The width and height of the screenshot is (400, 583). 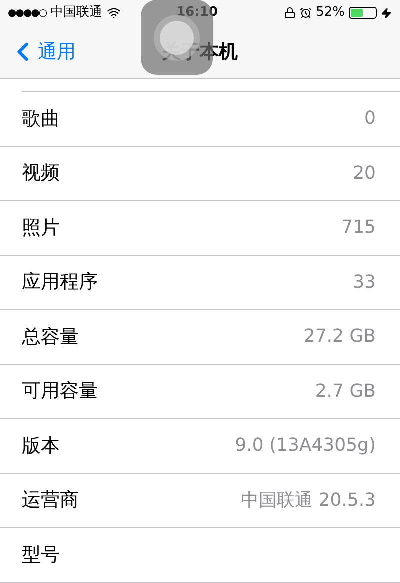 What do you see at coordinates (27, 13) in the screenshot?
I see `signal-strength: ●●●●○` at bounding box center [27, 13].